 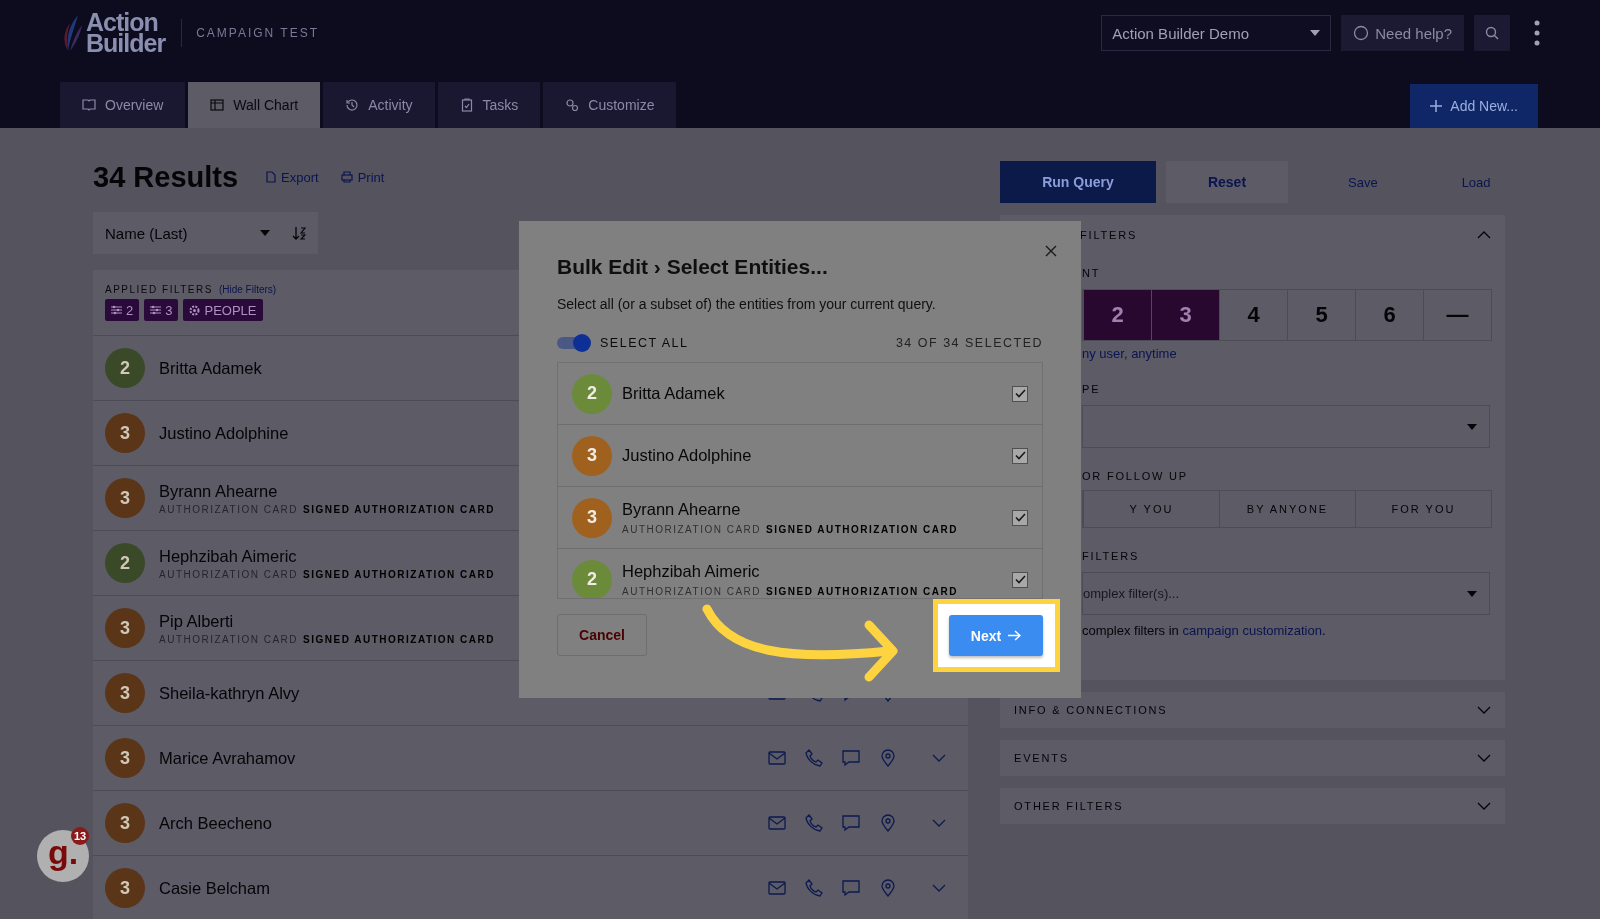 I want to click on filter-chip: 3, so click(x=161, y=310).